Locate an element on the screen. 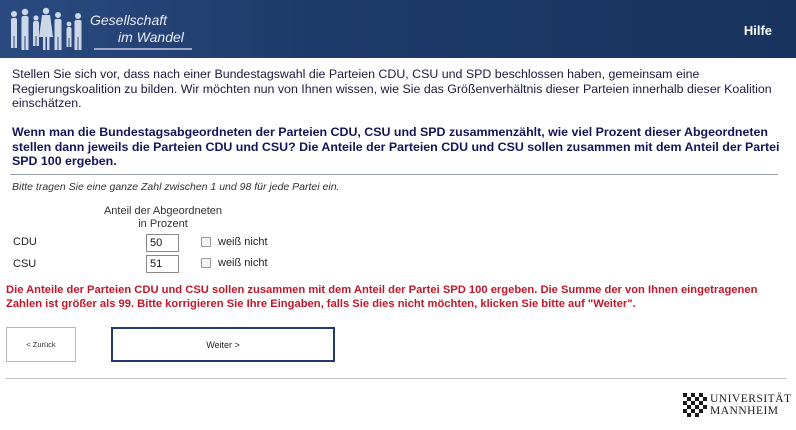 The width and height of the screenshot is (796, 430). logo-line-2: im Wandel is located at coordinates (151, 37).